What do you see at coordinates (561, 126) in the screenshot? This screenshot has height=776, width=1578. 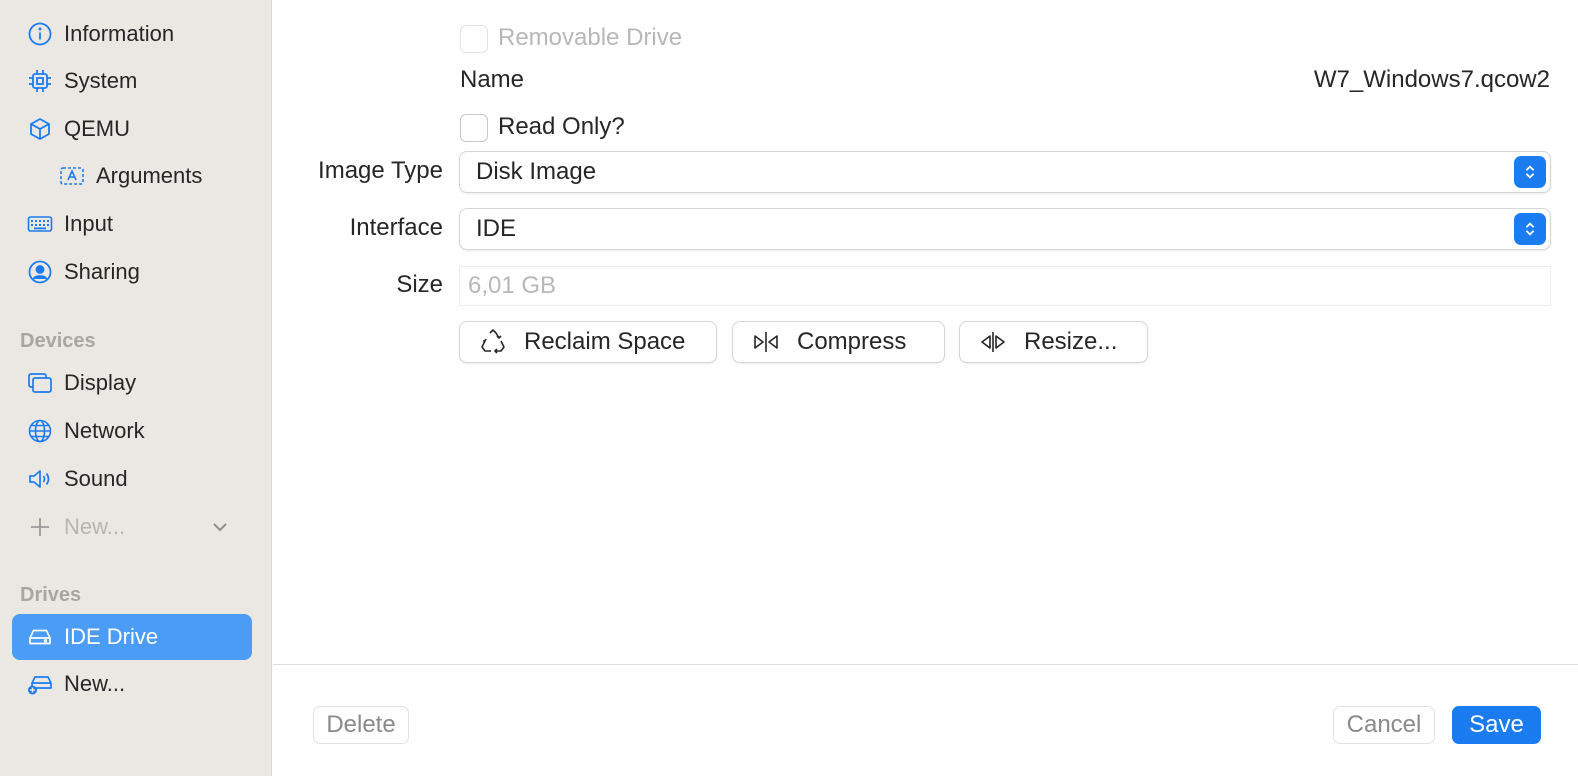 I see `read-only-label: Read Only?` at bounding box center [561, 126].